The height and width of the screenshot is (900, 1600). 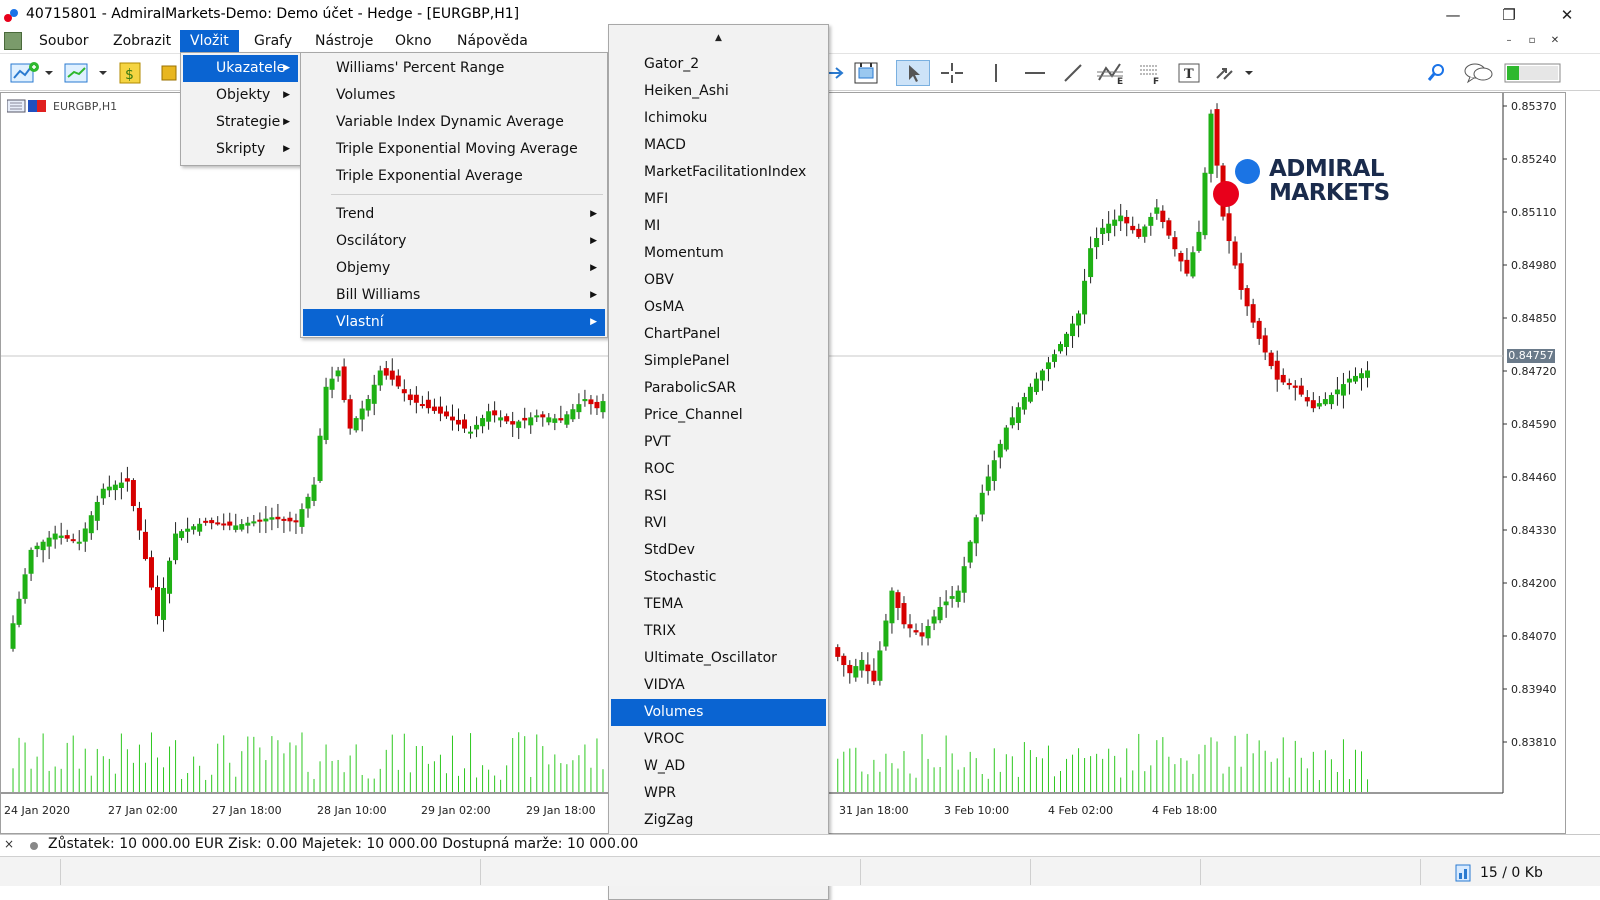 What do you see at coordinates (867, 73) in the screenshot?
I see `chart-shift-icon` at bounding box center [867, 73].